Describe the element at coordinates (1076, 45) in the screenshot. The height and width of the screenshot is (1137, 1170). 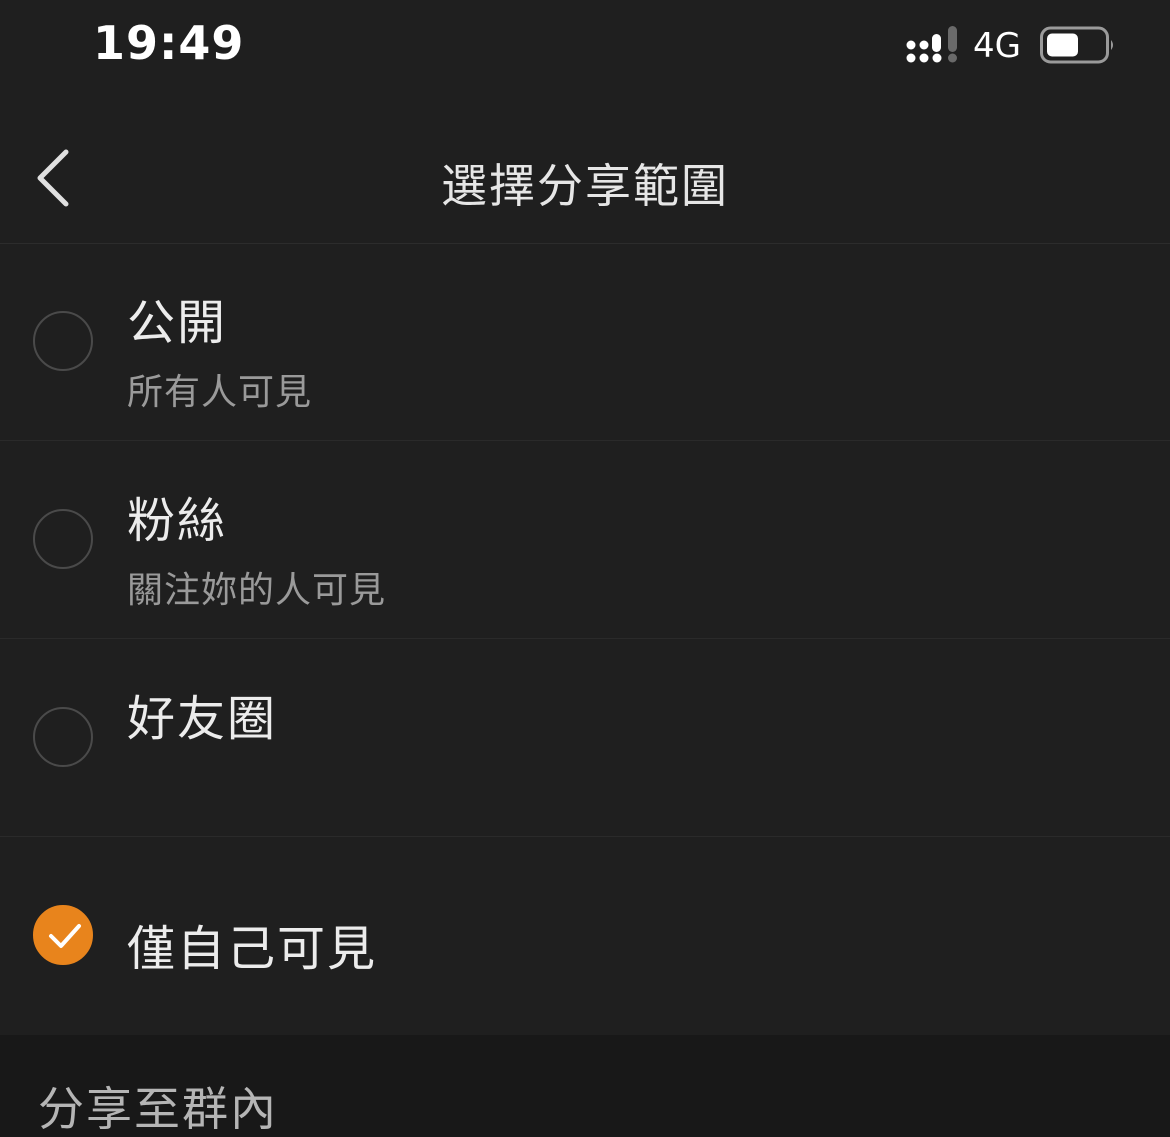
I see `battery-icon` at that location.